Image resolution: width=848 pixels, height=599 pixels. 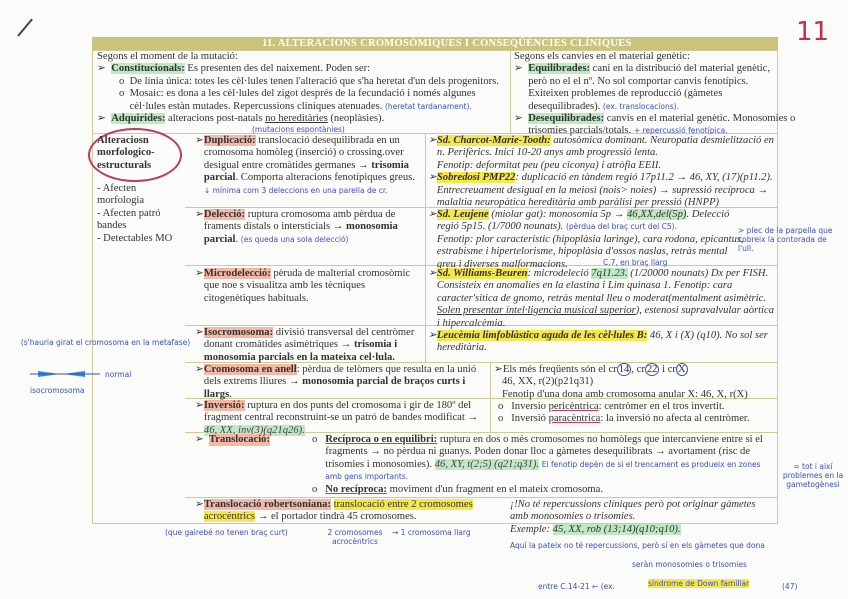 I want to click on anell-label: Cromosoma en anell, so click(x=250, y=369).